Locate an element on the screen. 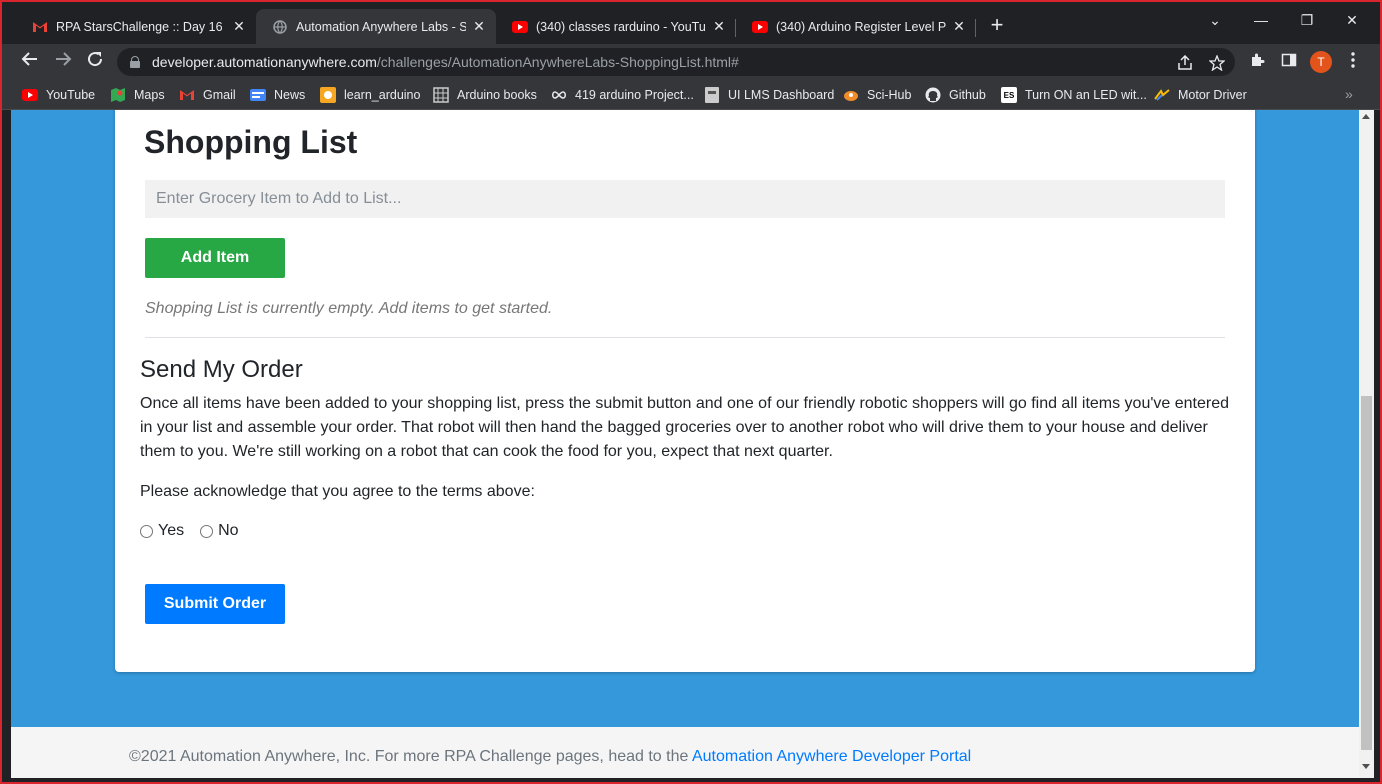  arduino-icon is located at coordinates (328, 95).